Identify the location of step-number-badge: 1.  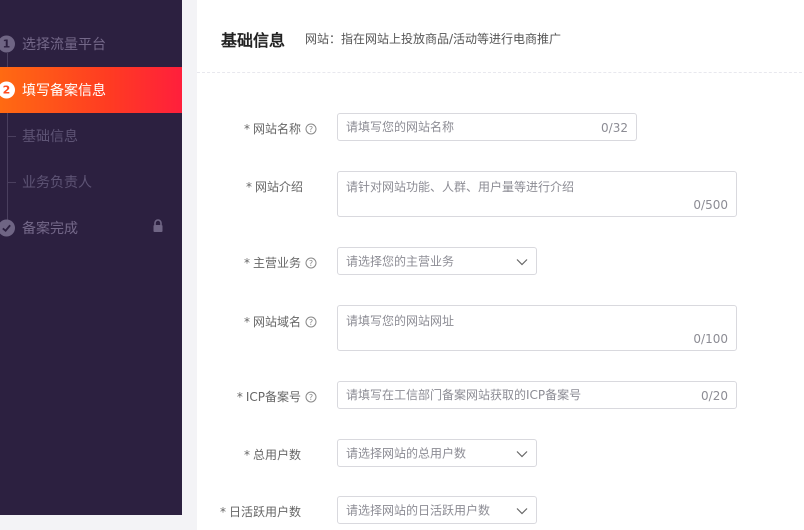
(7, 44).